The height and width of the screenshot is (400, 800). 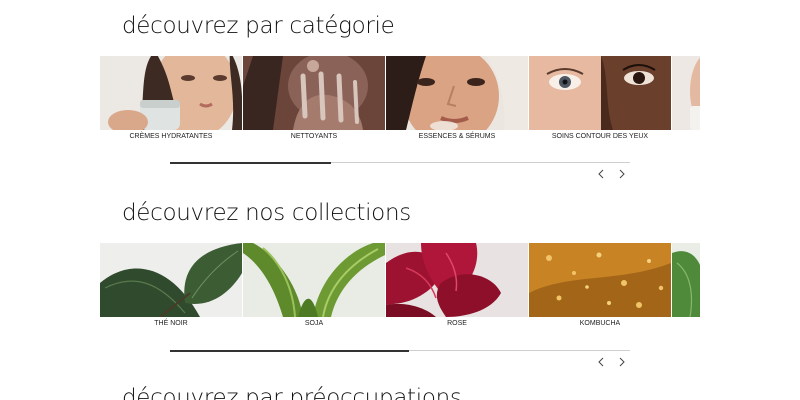 What do you see at coordinates (400, 162) in the screenshot?
I see `category-scrollbar` at bounding box center [400, 162].